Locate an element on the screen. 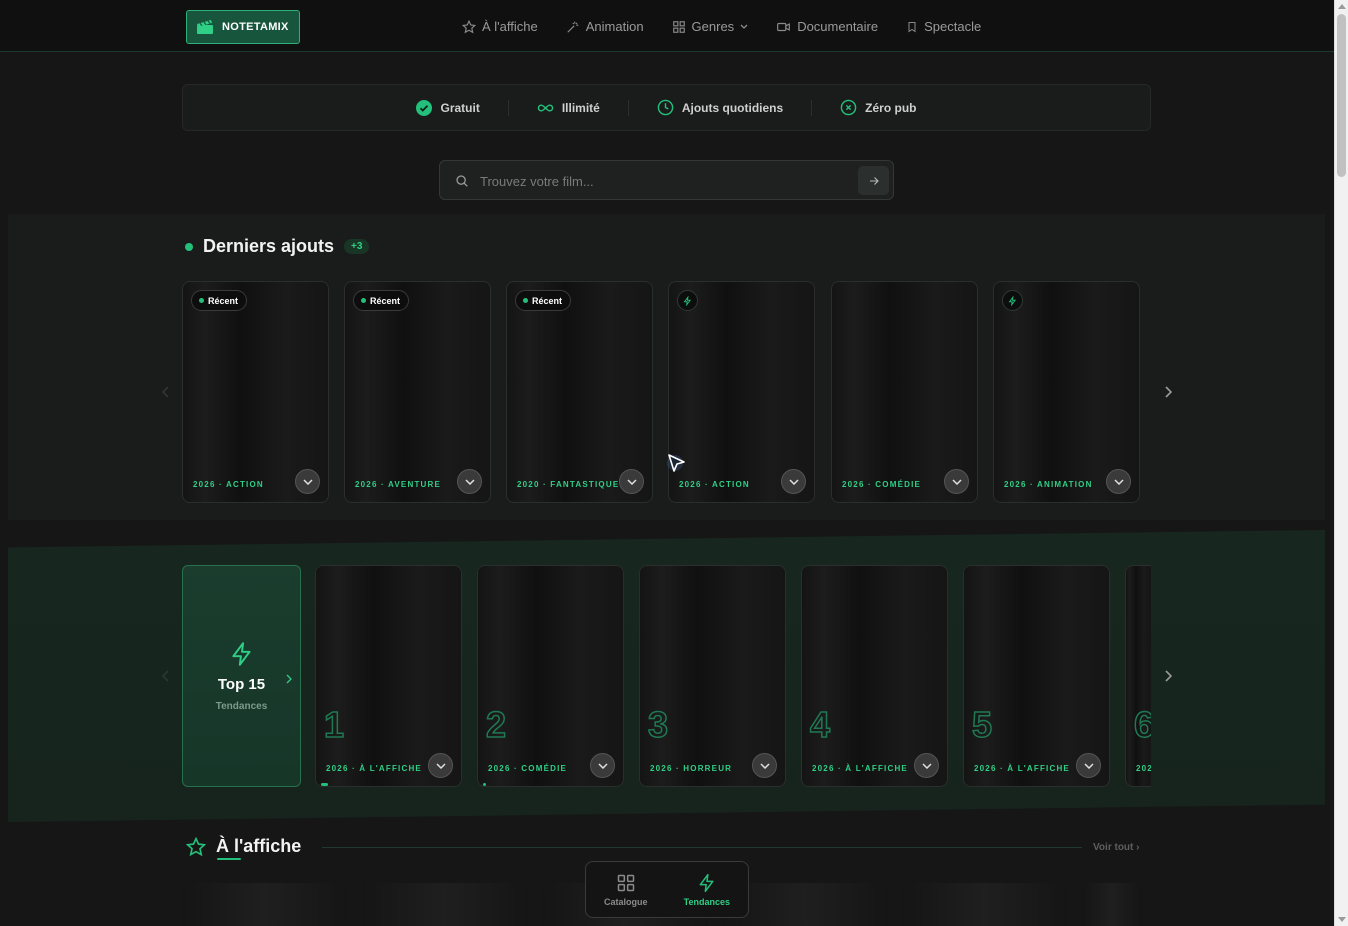 Image resolution: width=1348 pixels, height=926 pixels. feature-label: Illimité is located at coordinates (580, 107).